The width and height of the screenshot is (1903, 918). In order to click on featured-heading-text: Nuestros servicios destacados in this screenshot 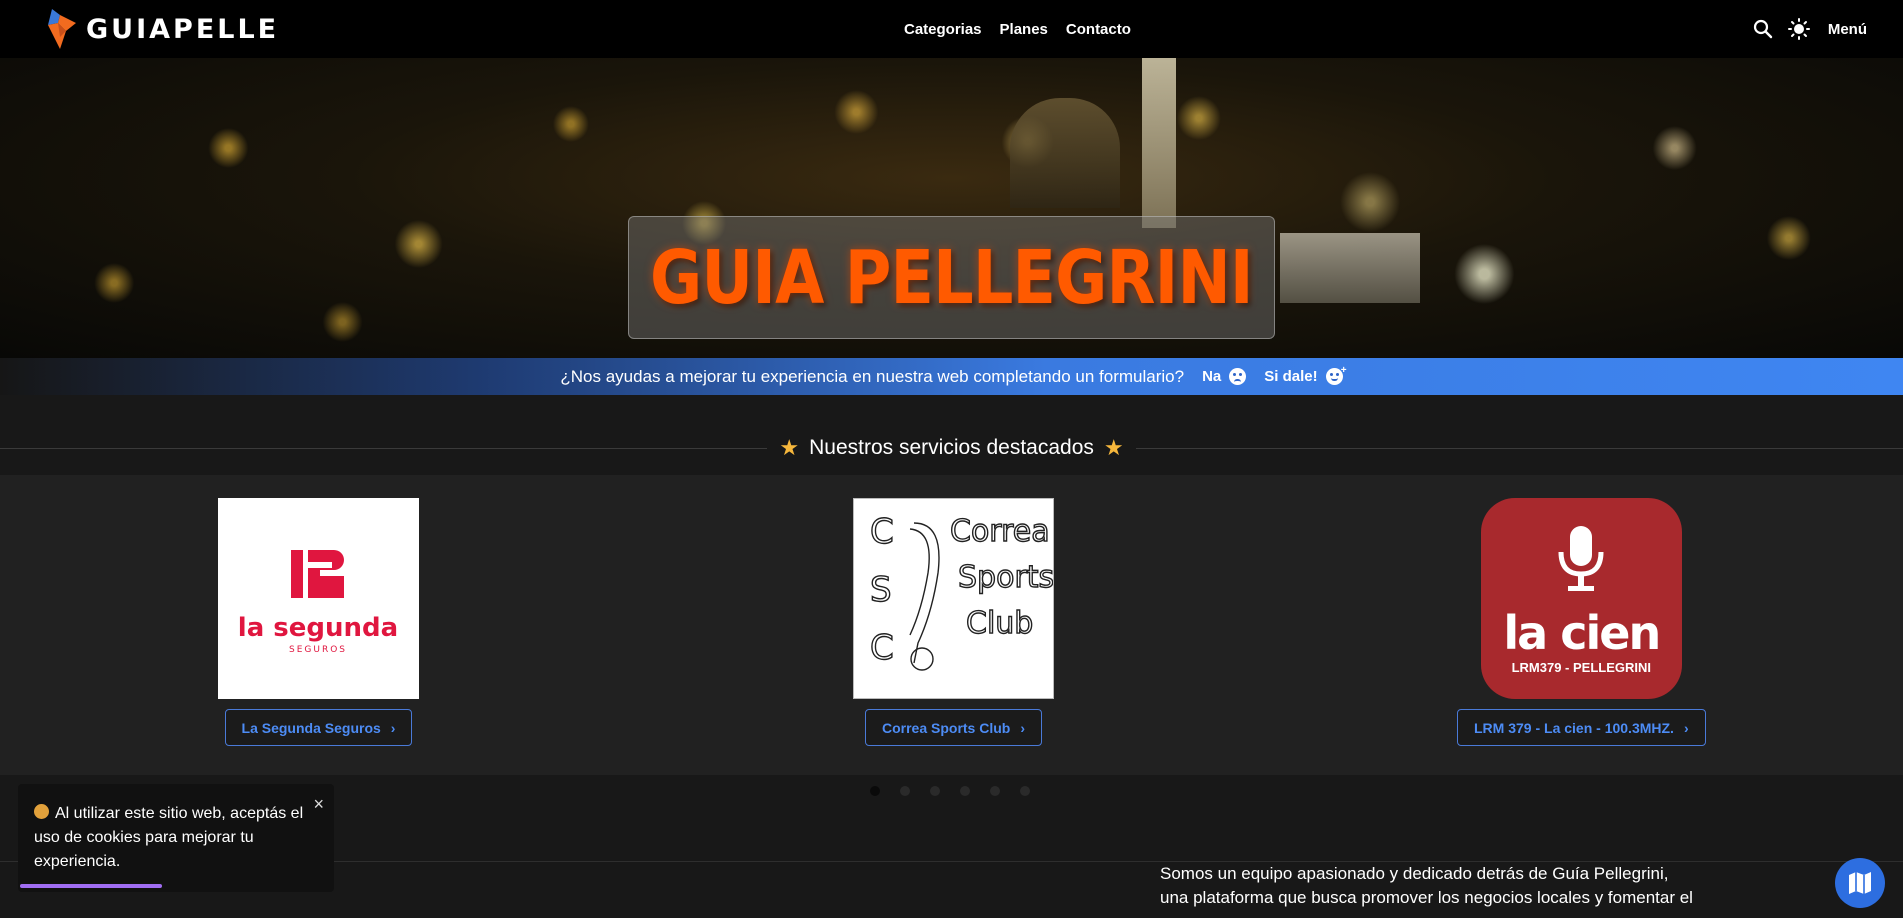, I will do `click(951, 447)`.